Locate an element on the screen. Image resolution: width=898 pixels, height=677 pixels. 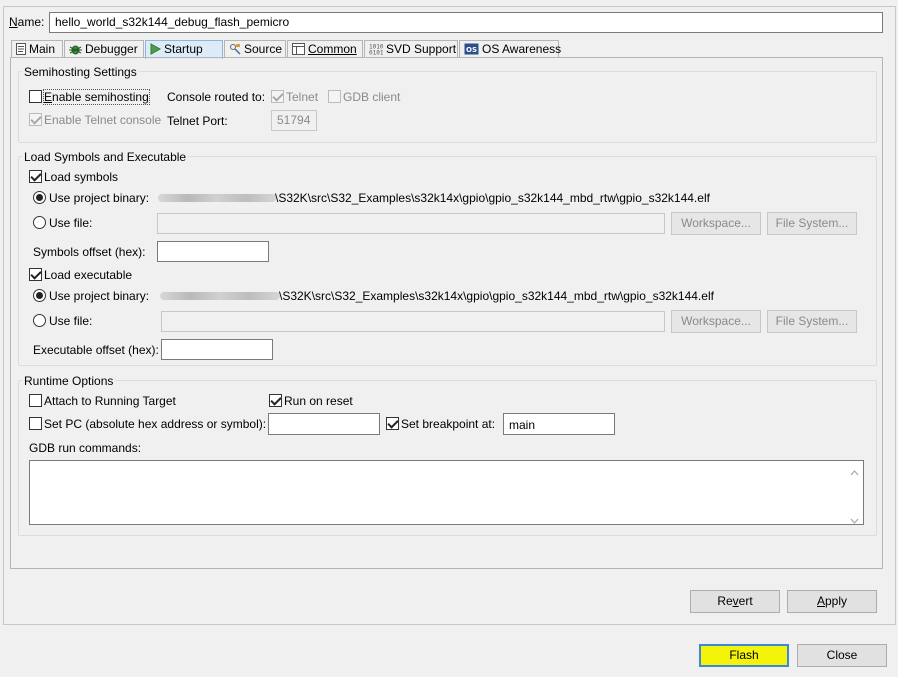
console-routed-label: Console routed to: is located at coordinates (216, 97).